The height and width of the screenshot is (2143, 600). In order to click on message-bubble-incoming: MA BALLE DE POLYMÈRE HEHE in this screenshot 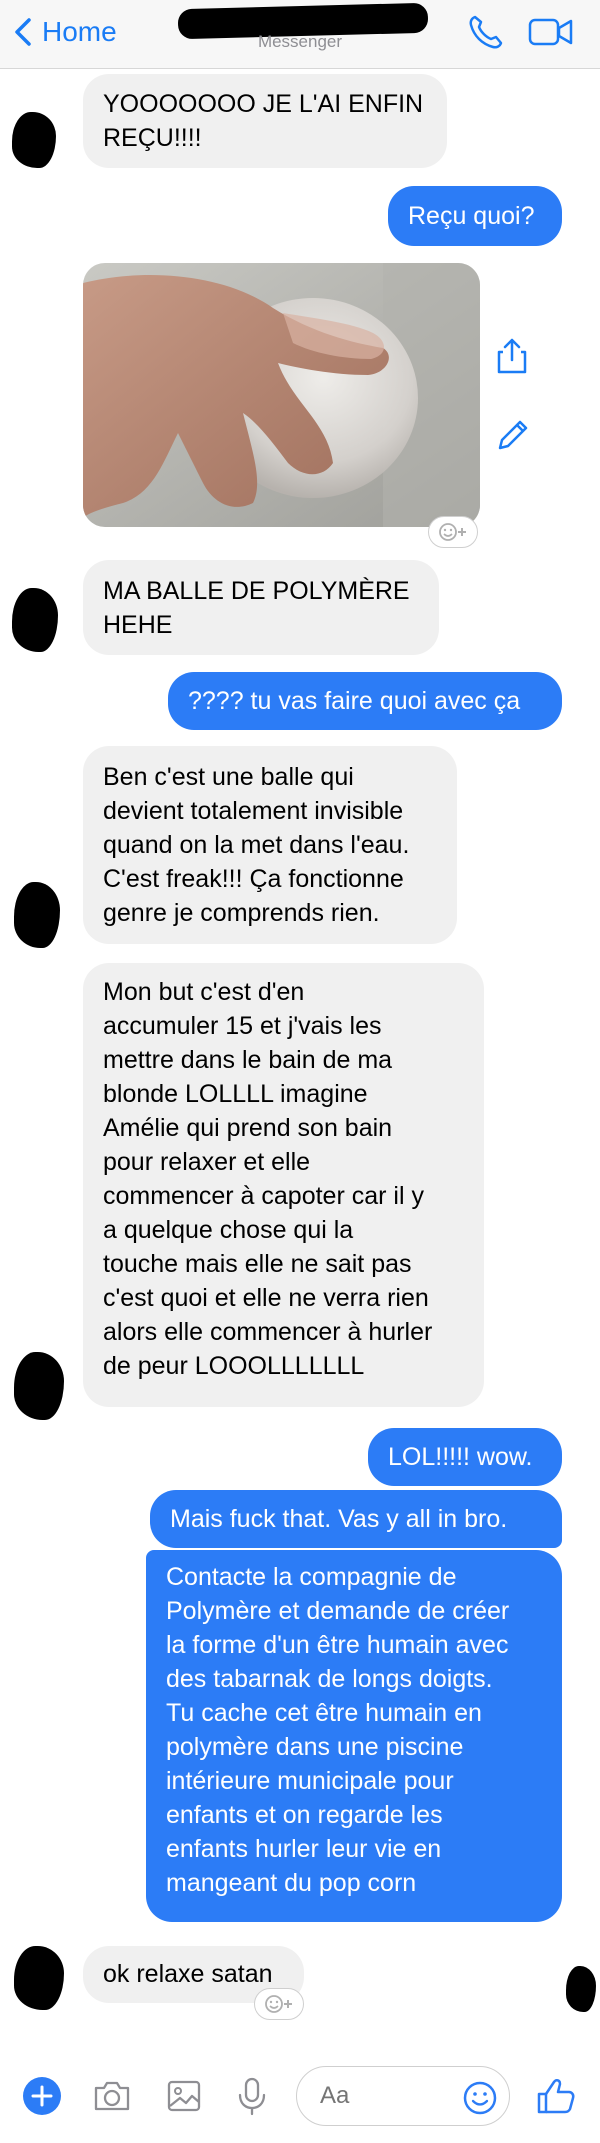, I will do `click(261, 607)`.